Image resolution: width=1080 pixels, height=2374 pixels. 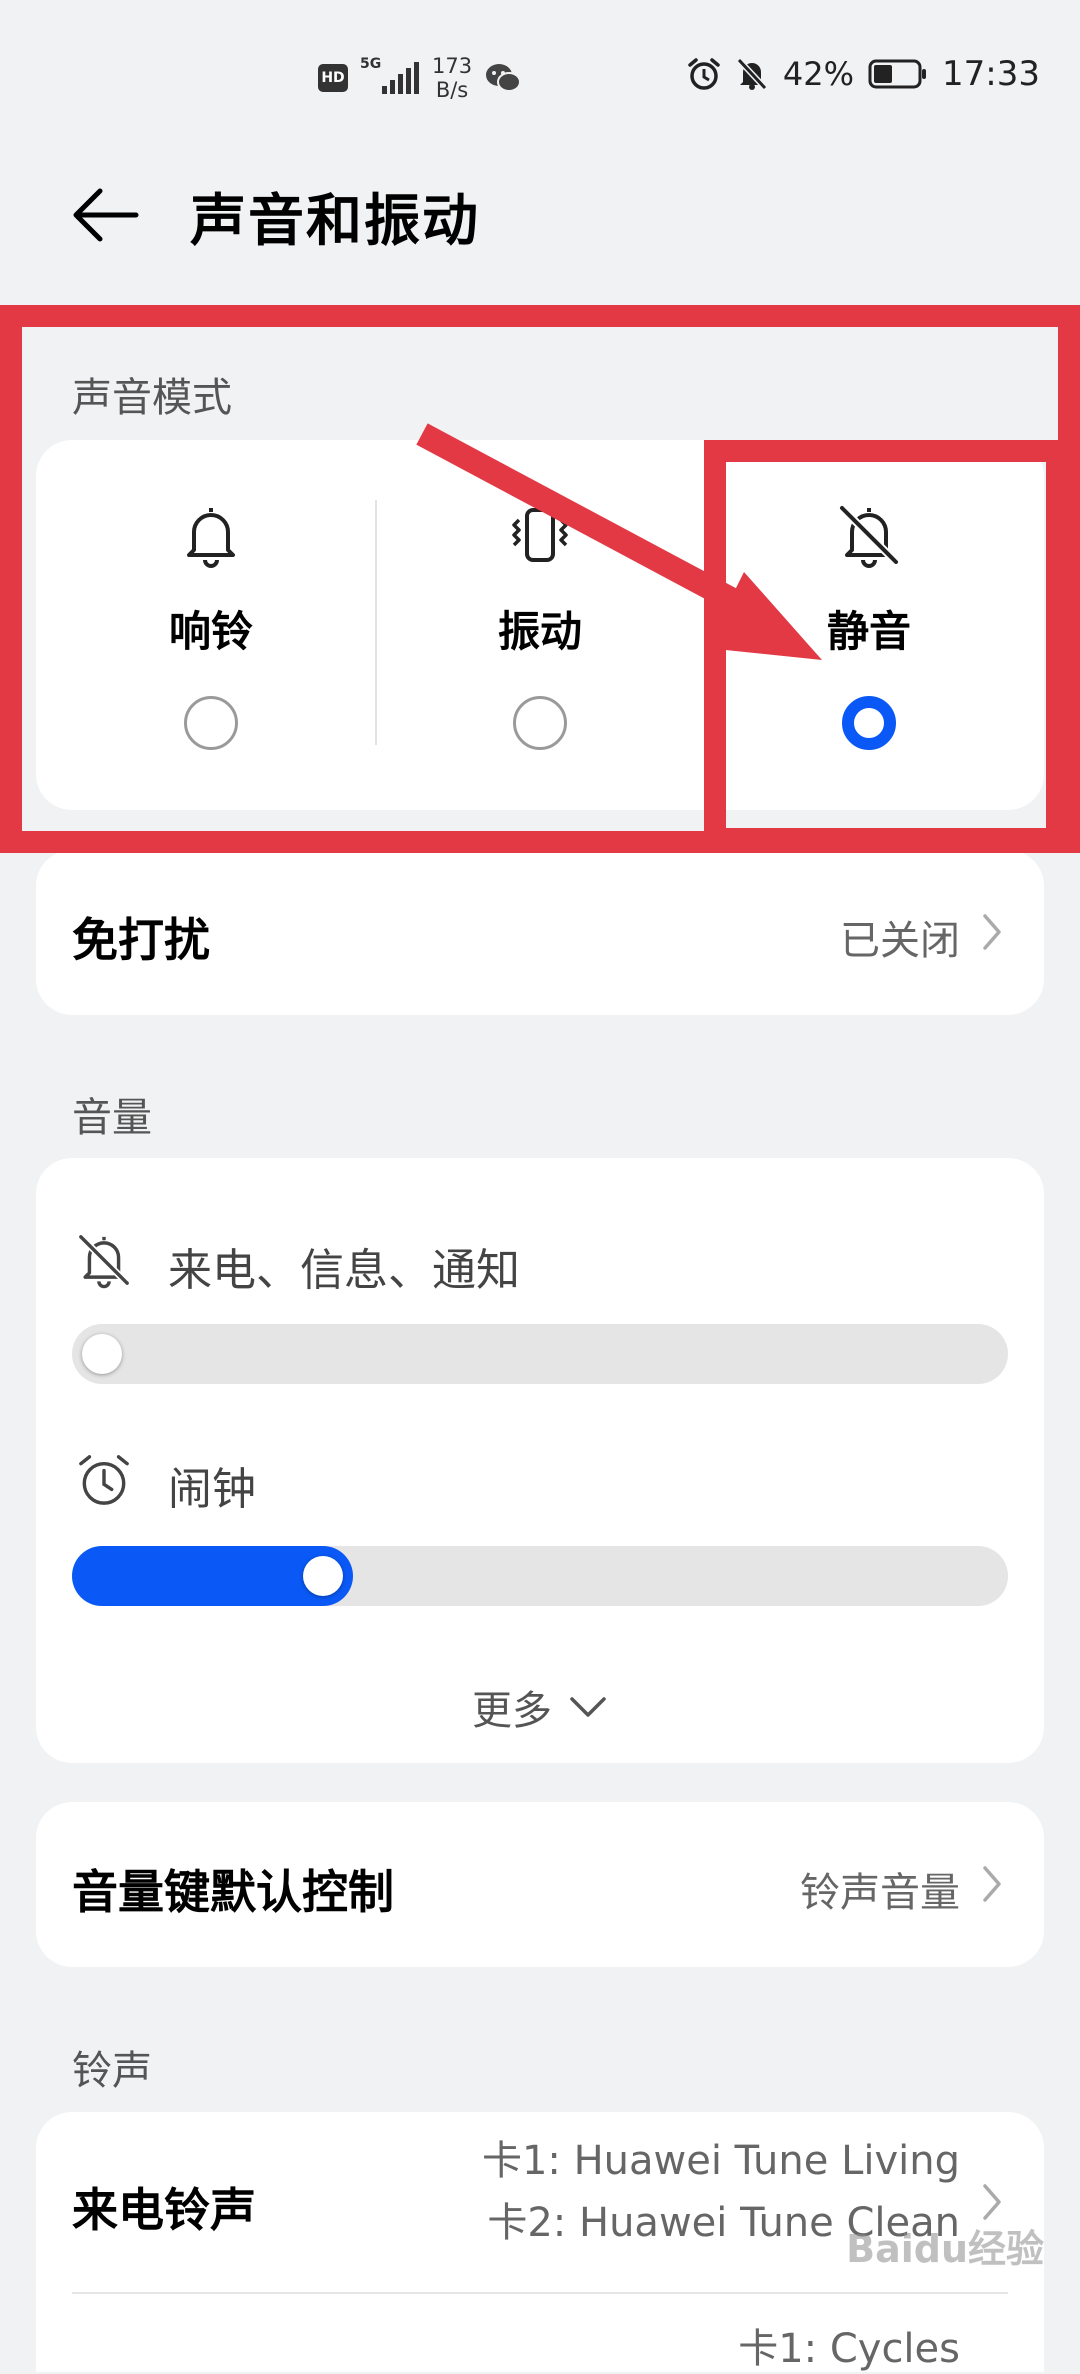 I want to click on more-label: 更多, so click(x=512, y=1711).